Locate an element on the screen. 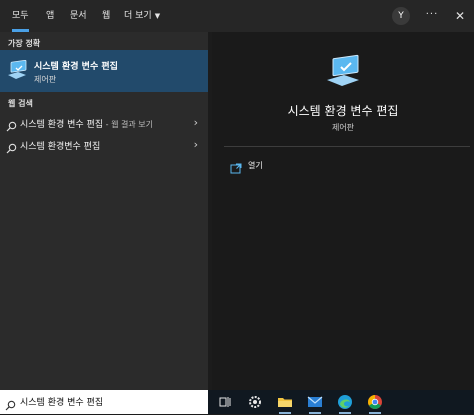 This screenshot has height=415, width=474. web-result-suffix: - 웹 결과 보기 is located at coordinates (128, 124).